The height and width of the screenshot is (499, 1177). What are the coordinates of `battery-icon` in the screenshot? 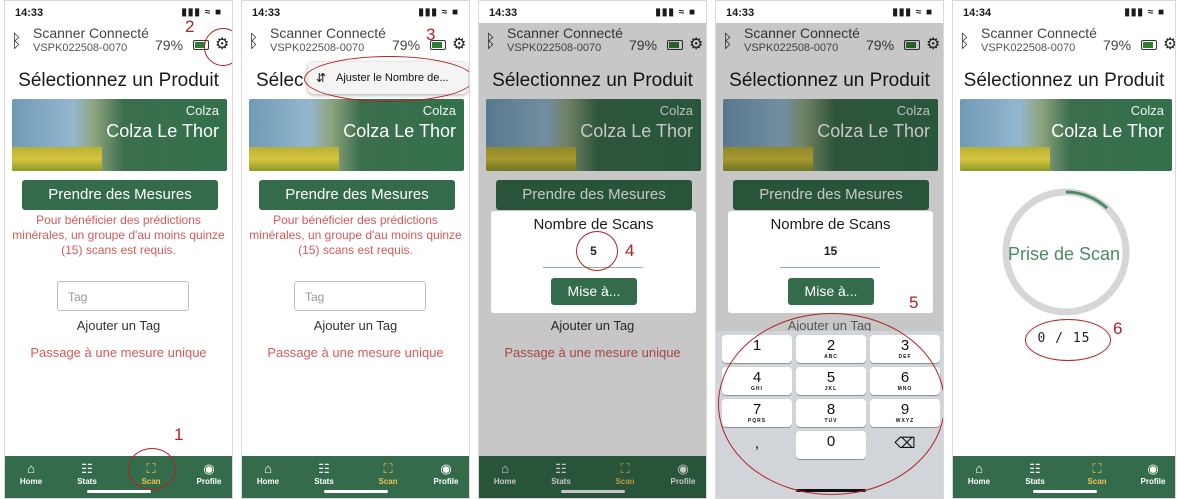 It's located at (1149, 45).